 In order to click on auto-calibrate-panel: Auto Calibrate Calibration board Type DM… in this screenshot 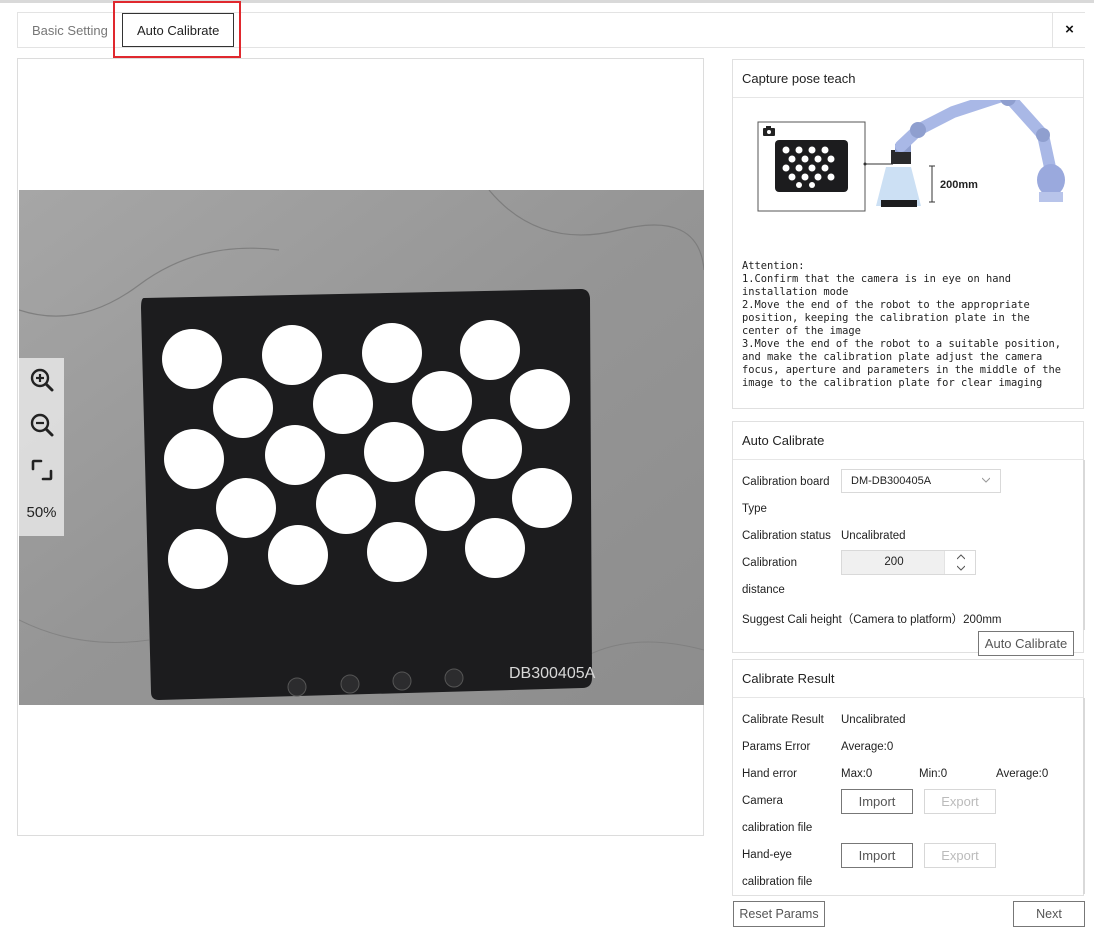, I will do `click(908, 538)`.